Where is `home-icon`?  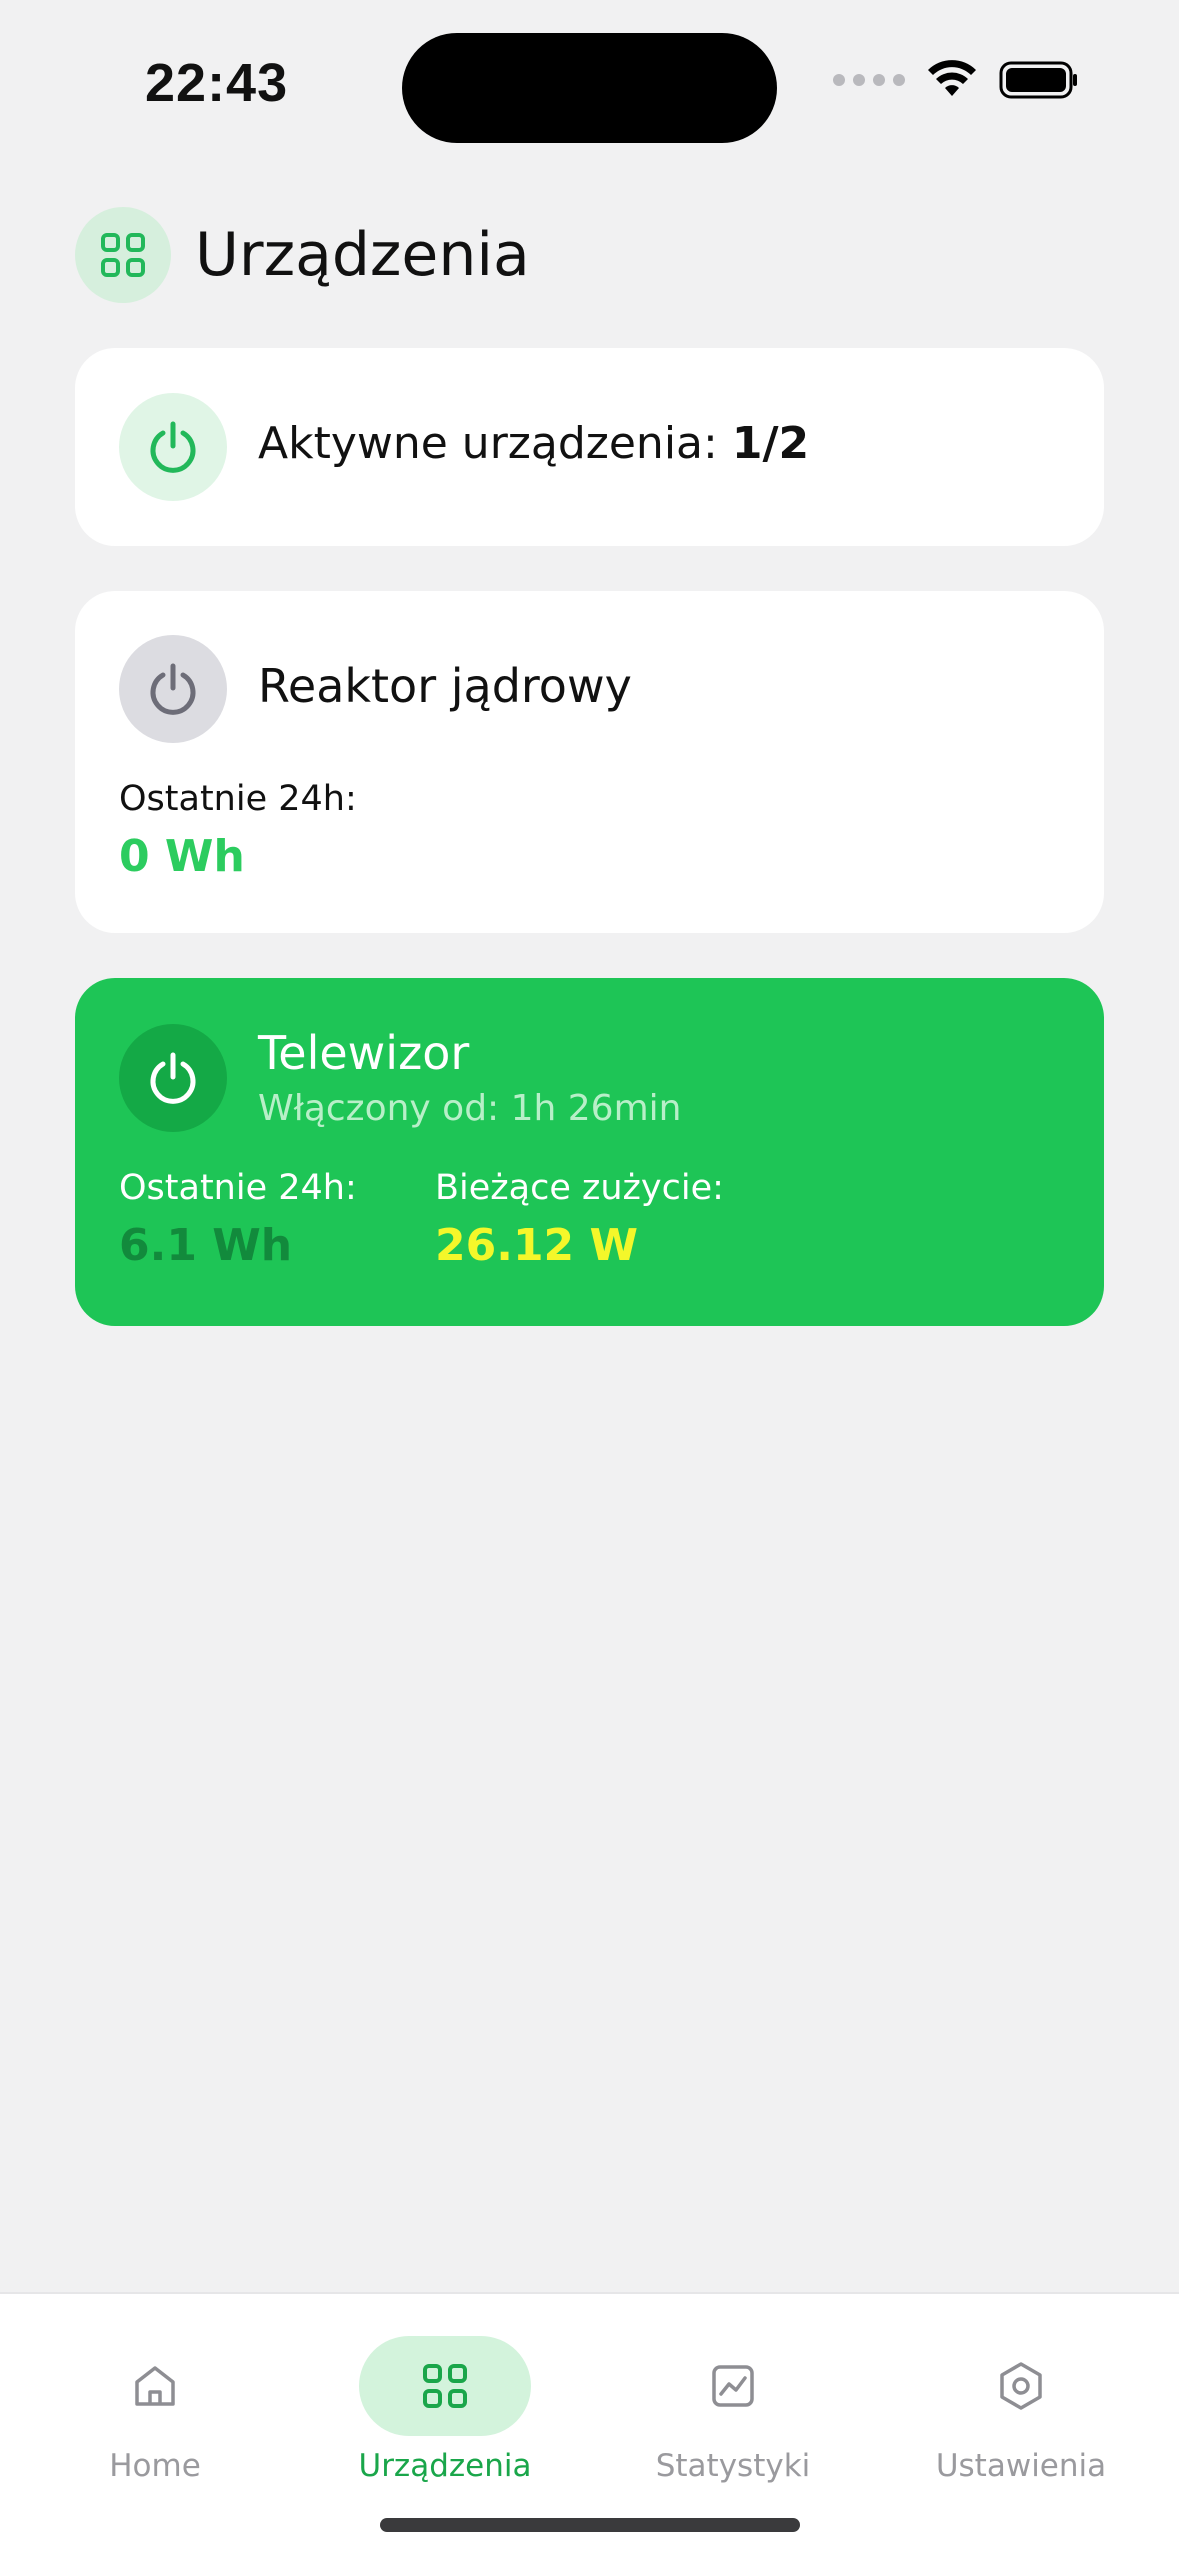
home-icon is located at coordinates (155, 2386).